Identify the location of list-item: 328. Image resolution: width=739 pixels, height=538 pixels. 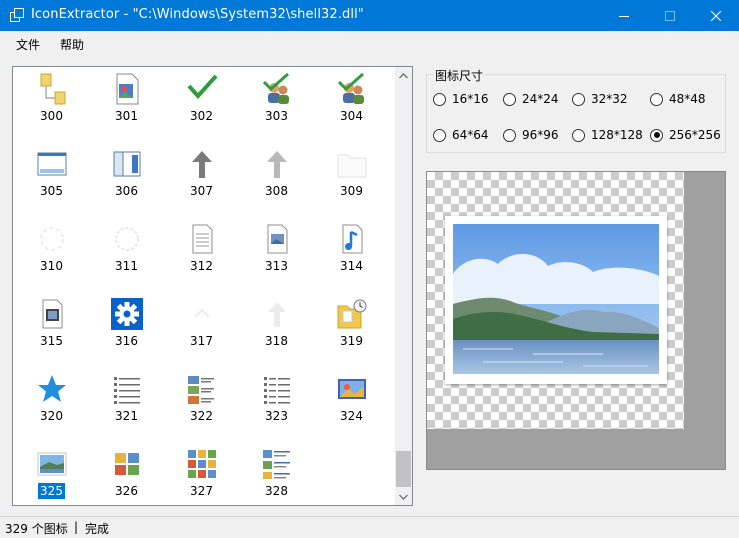
(276, 473).